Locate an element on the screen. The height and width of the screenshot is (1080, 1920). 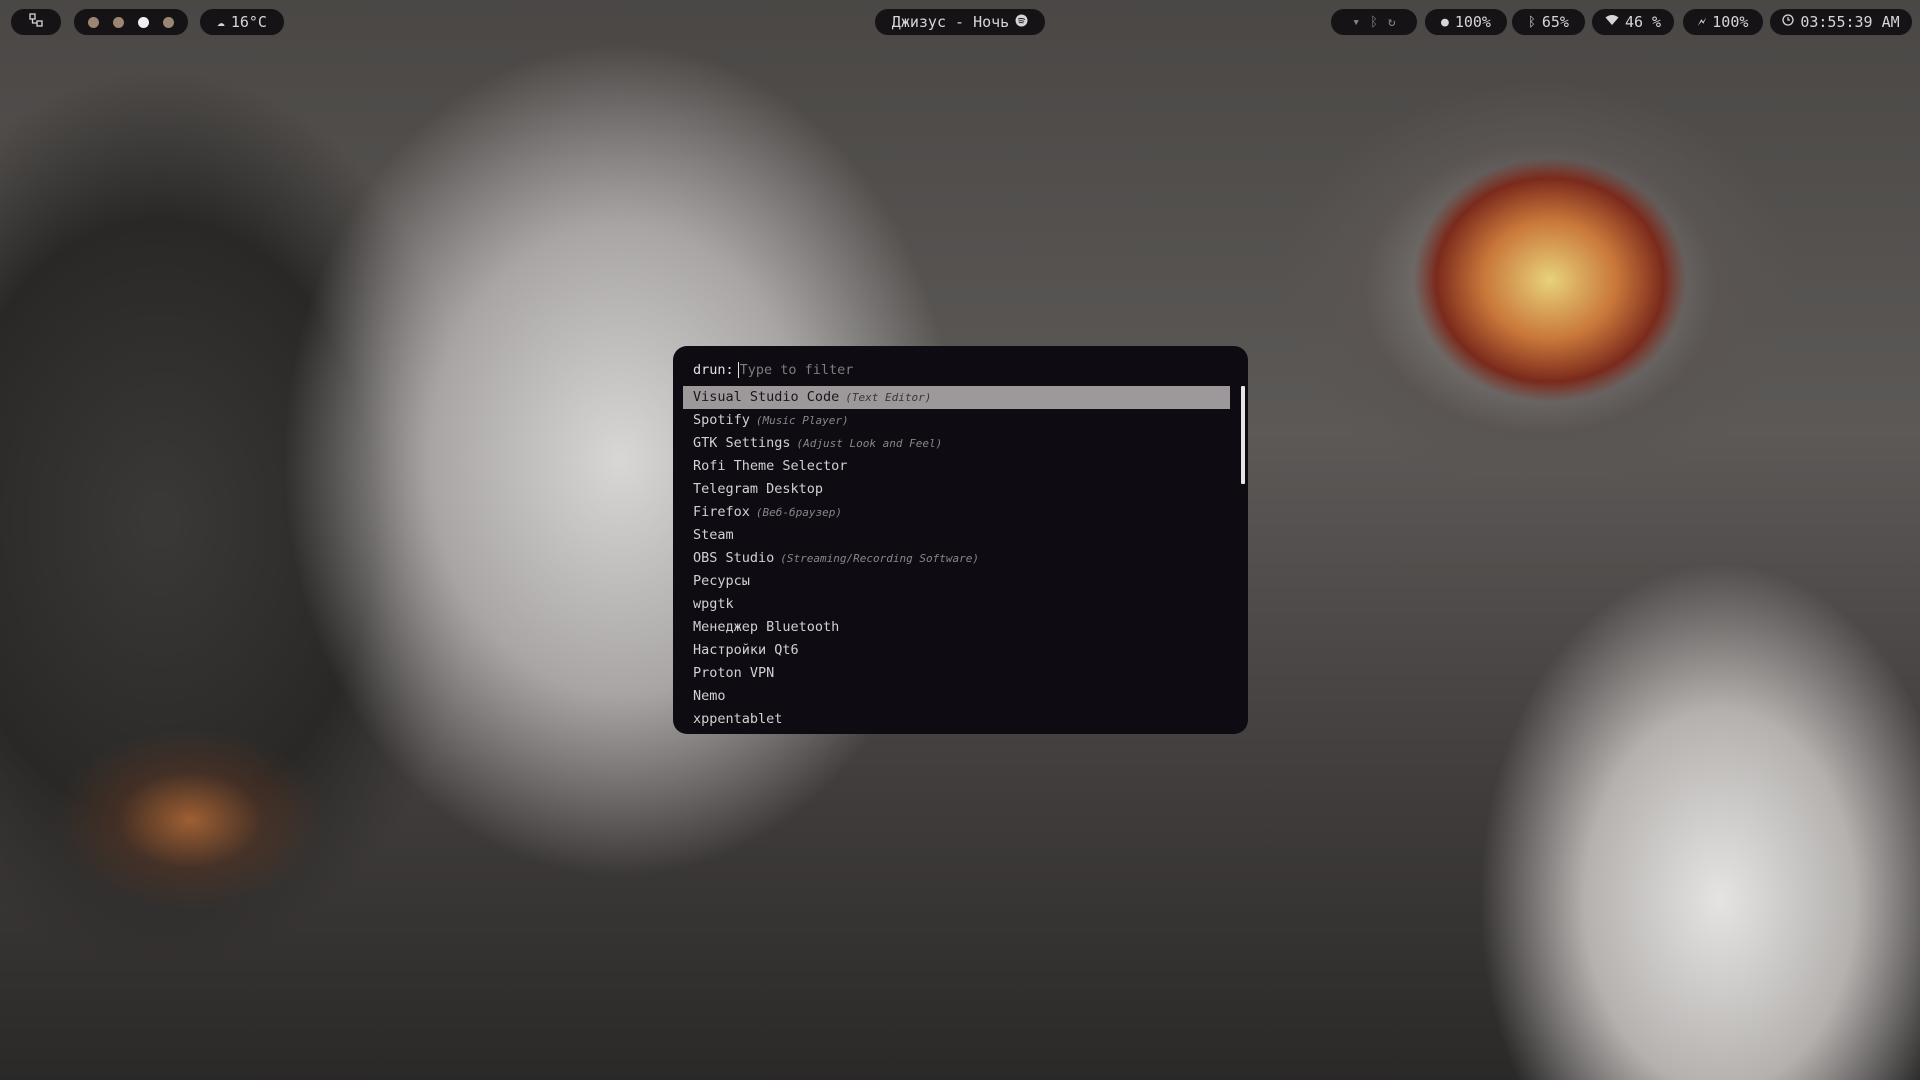
wifi-value: 46 % is located at coordinates (1643, 22).